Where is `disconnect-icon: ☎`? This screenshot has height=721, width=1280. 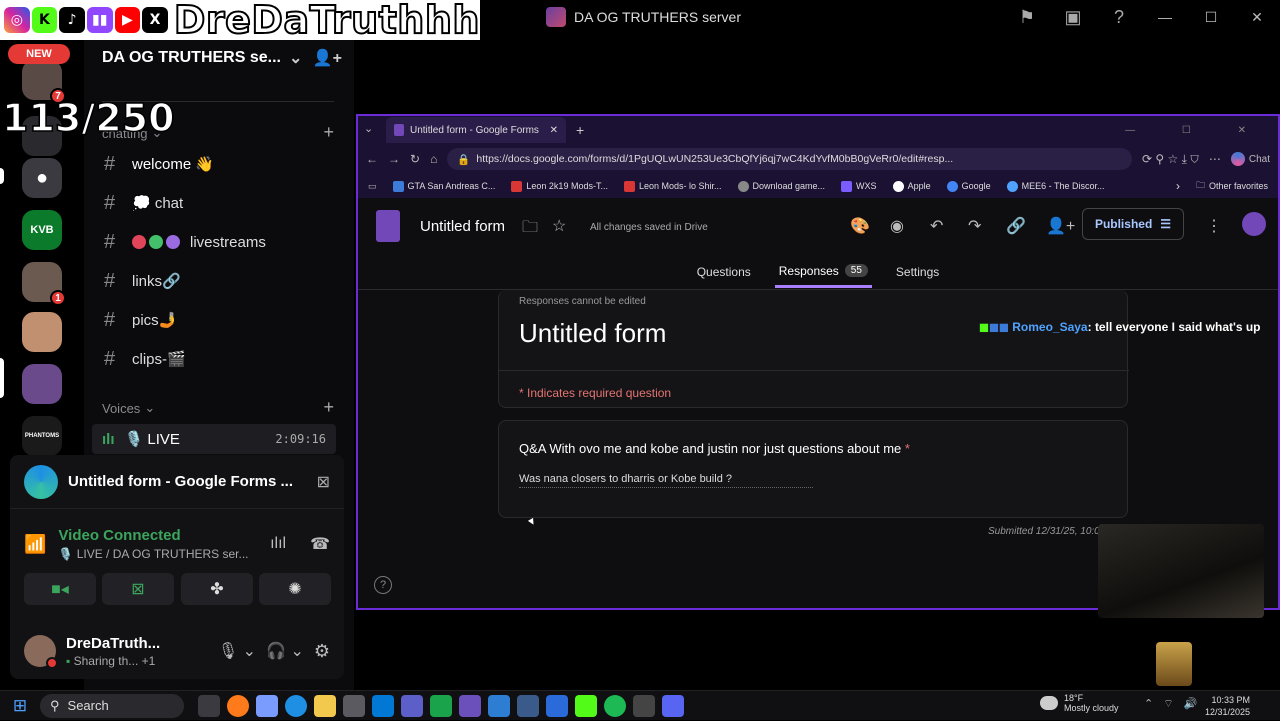 disconnect-icon: ☎ is located at coordinates (320, 544).